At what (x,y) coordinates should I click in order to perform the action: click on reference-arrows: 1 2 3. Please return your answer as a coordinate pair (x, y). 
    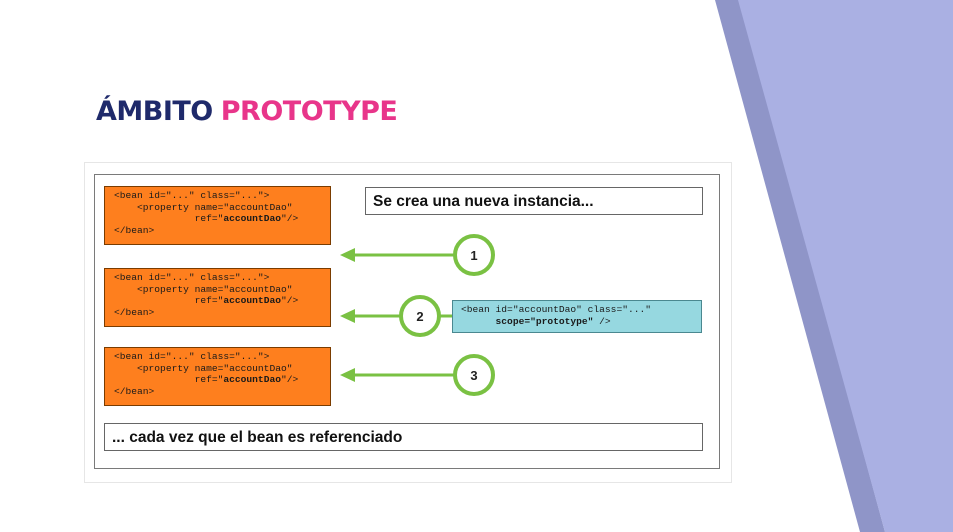
    Looking at the image, I should click on (417, 315).